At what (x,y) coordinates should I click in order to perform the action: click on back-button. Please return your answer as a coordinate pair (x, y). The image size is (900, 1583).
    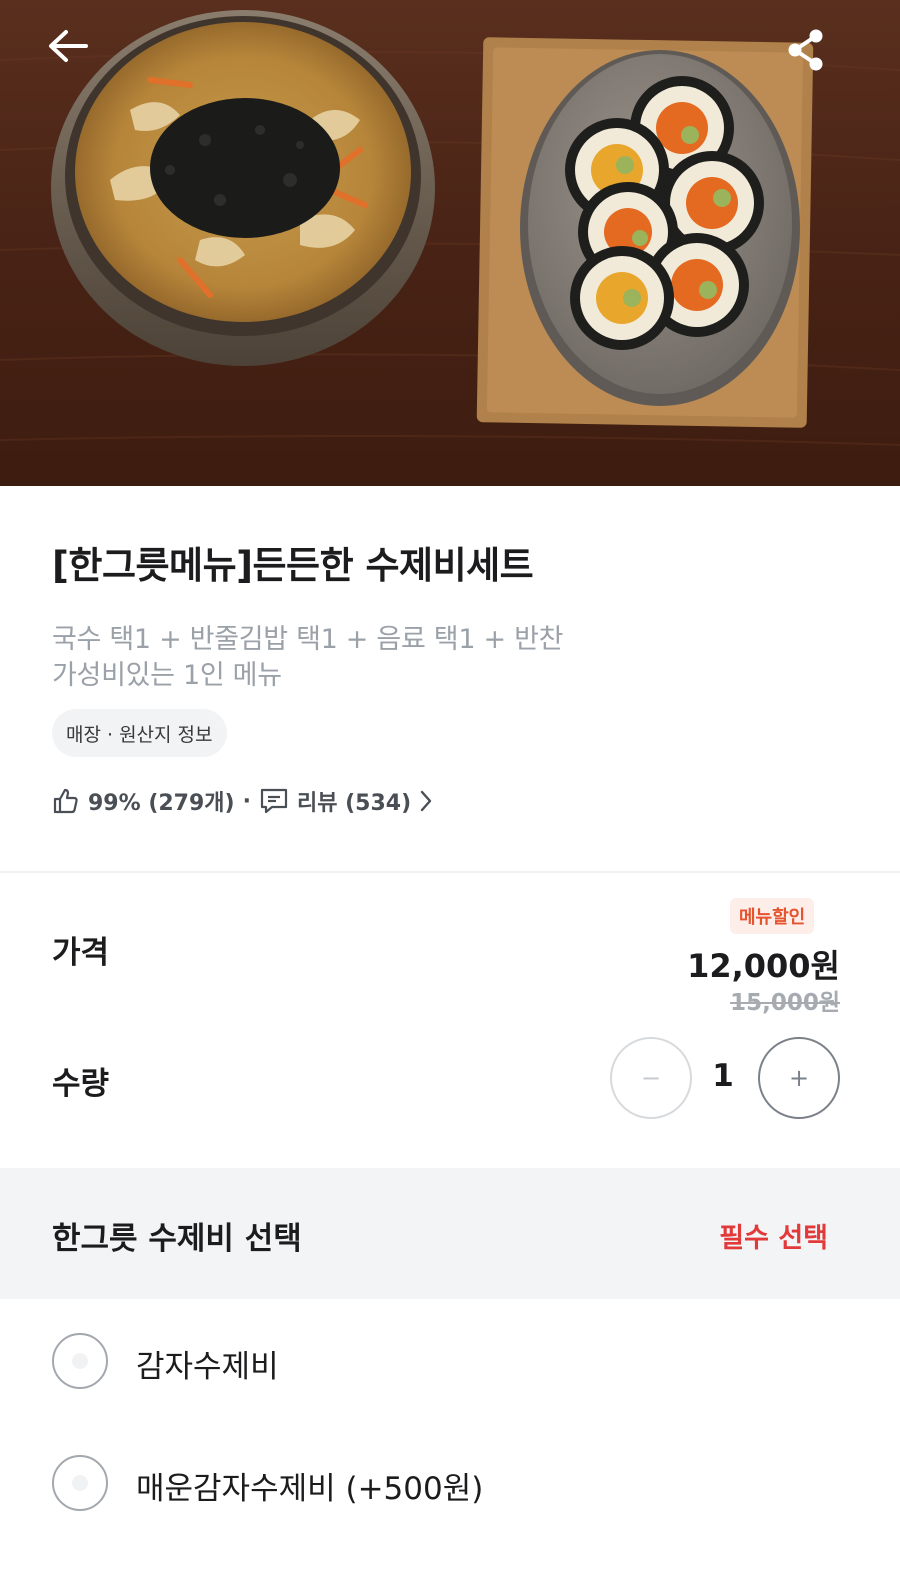
    Looking at the image, I should click on (78, 60).